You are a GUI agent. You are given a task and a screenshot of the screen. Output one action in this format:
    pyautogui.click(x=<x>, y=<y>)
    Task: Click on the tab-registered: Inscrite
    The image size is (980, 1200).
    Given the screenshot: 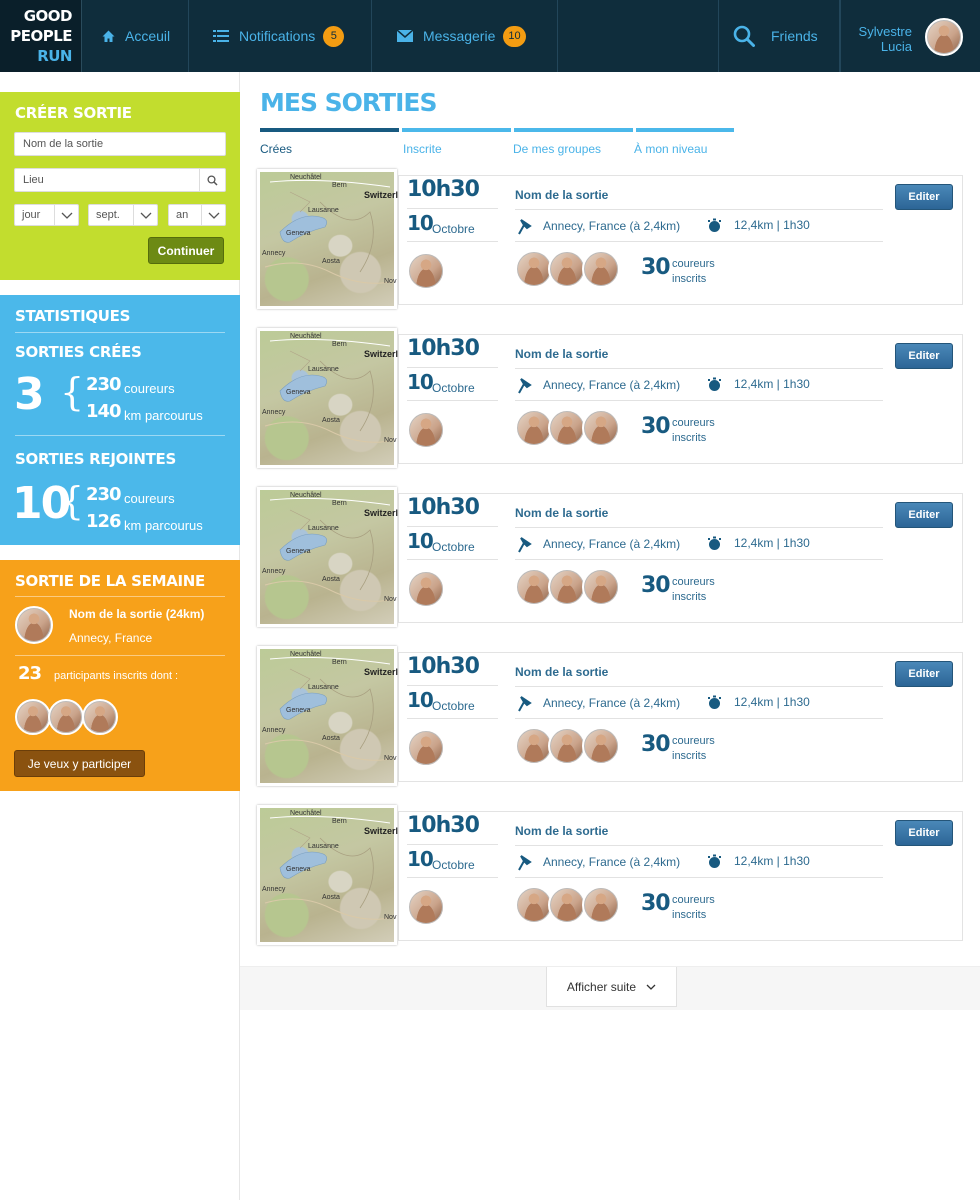 What is the action you would take?
    pyautogui.click(x=422, y=149)
    